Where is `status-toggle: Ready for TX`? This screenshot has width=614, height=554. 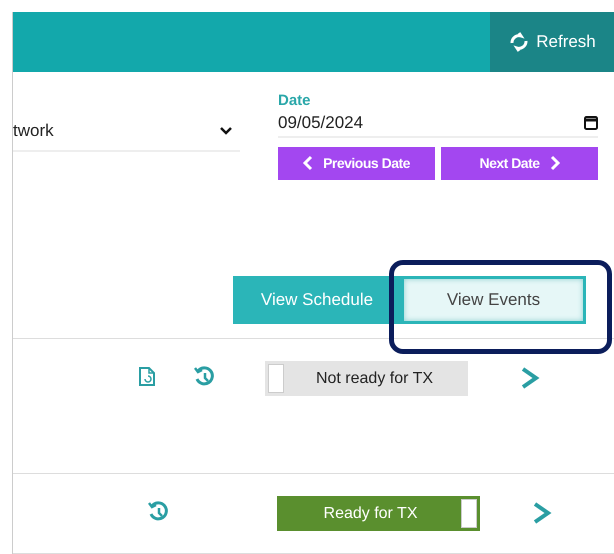
status-toggle: Ready for TX is located at coordinates (378, 514).